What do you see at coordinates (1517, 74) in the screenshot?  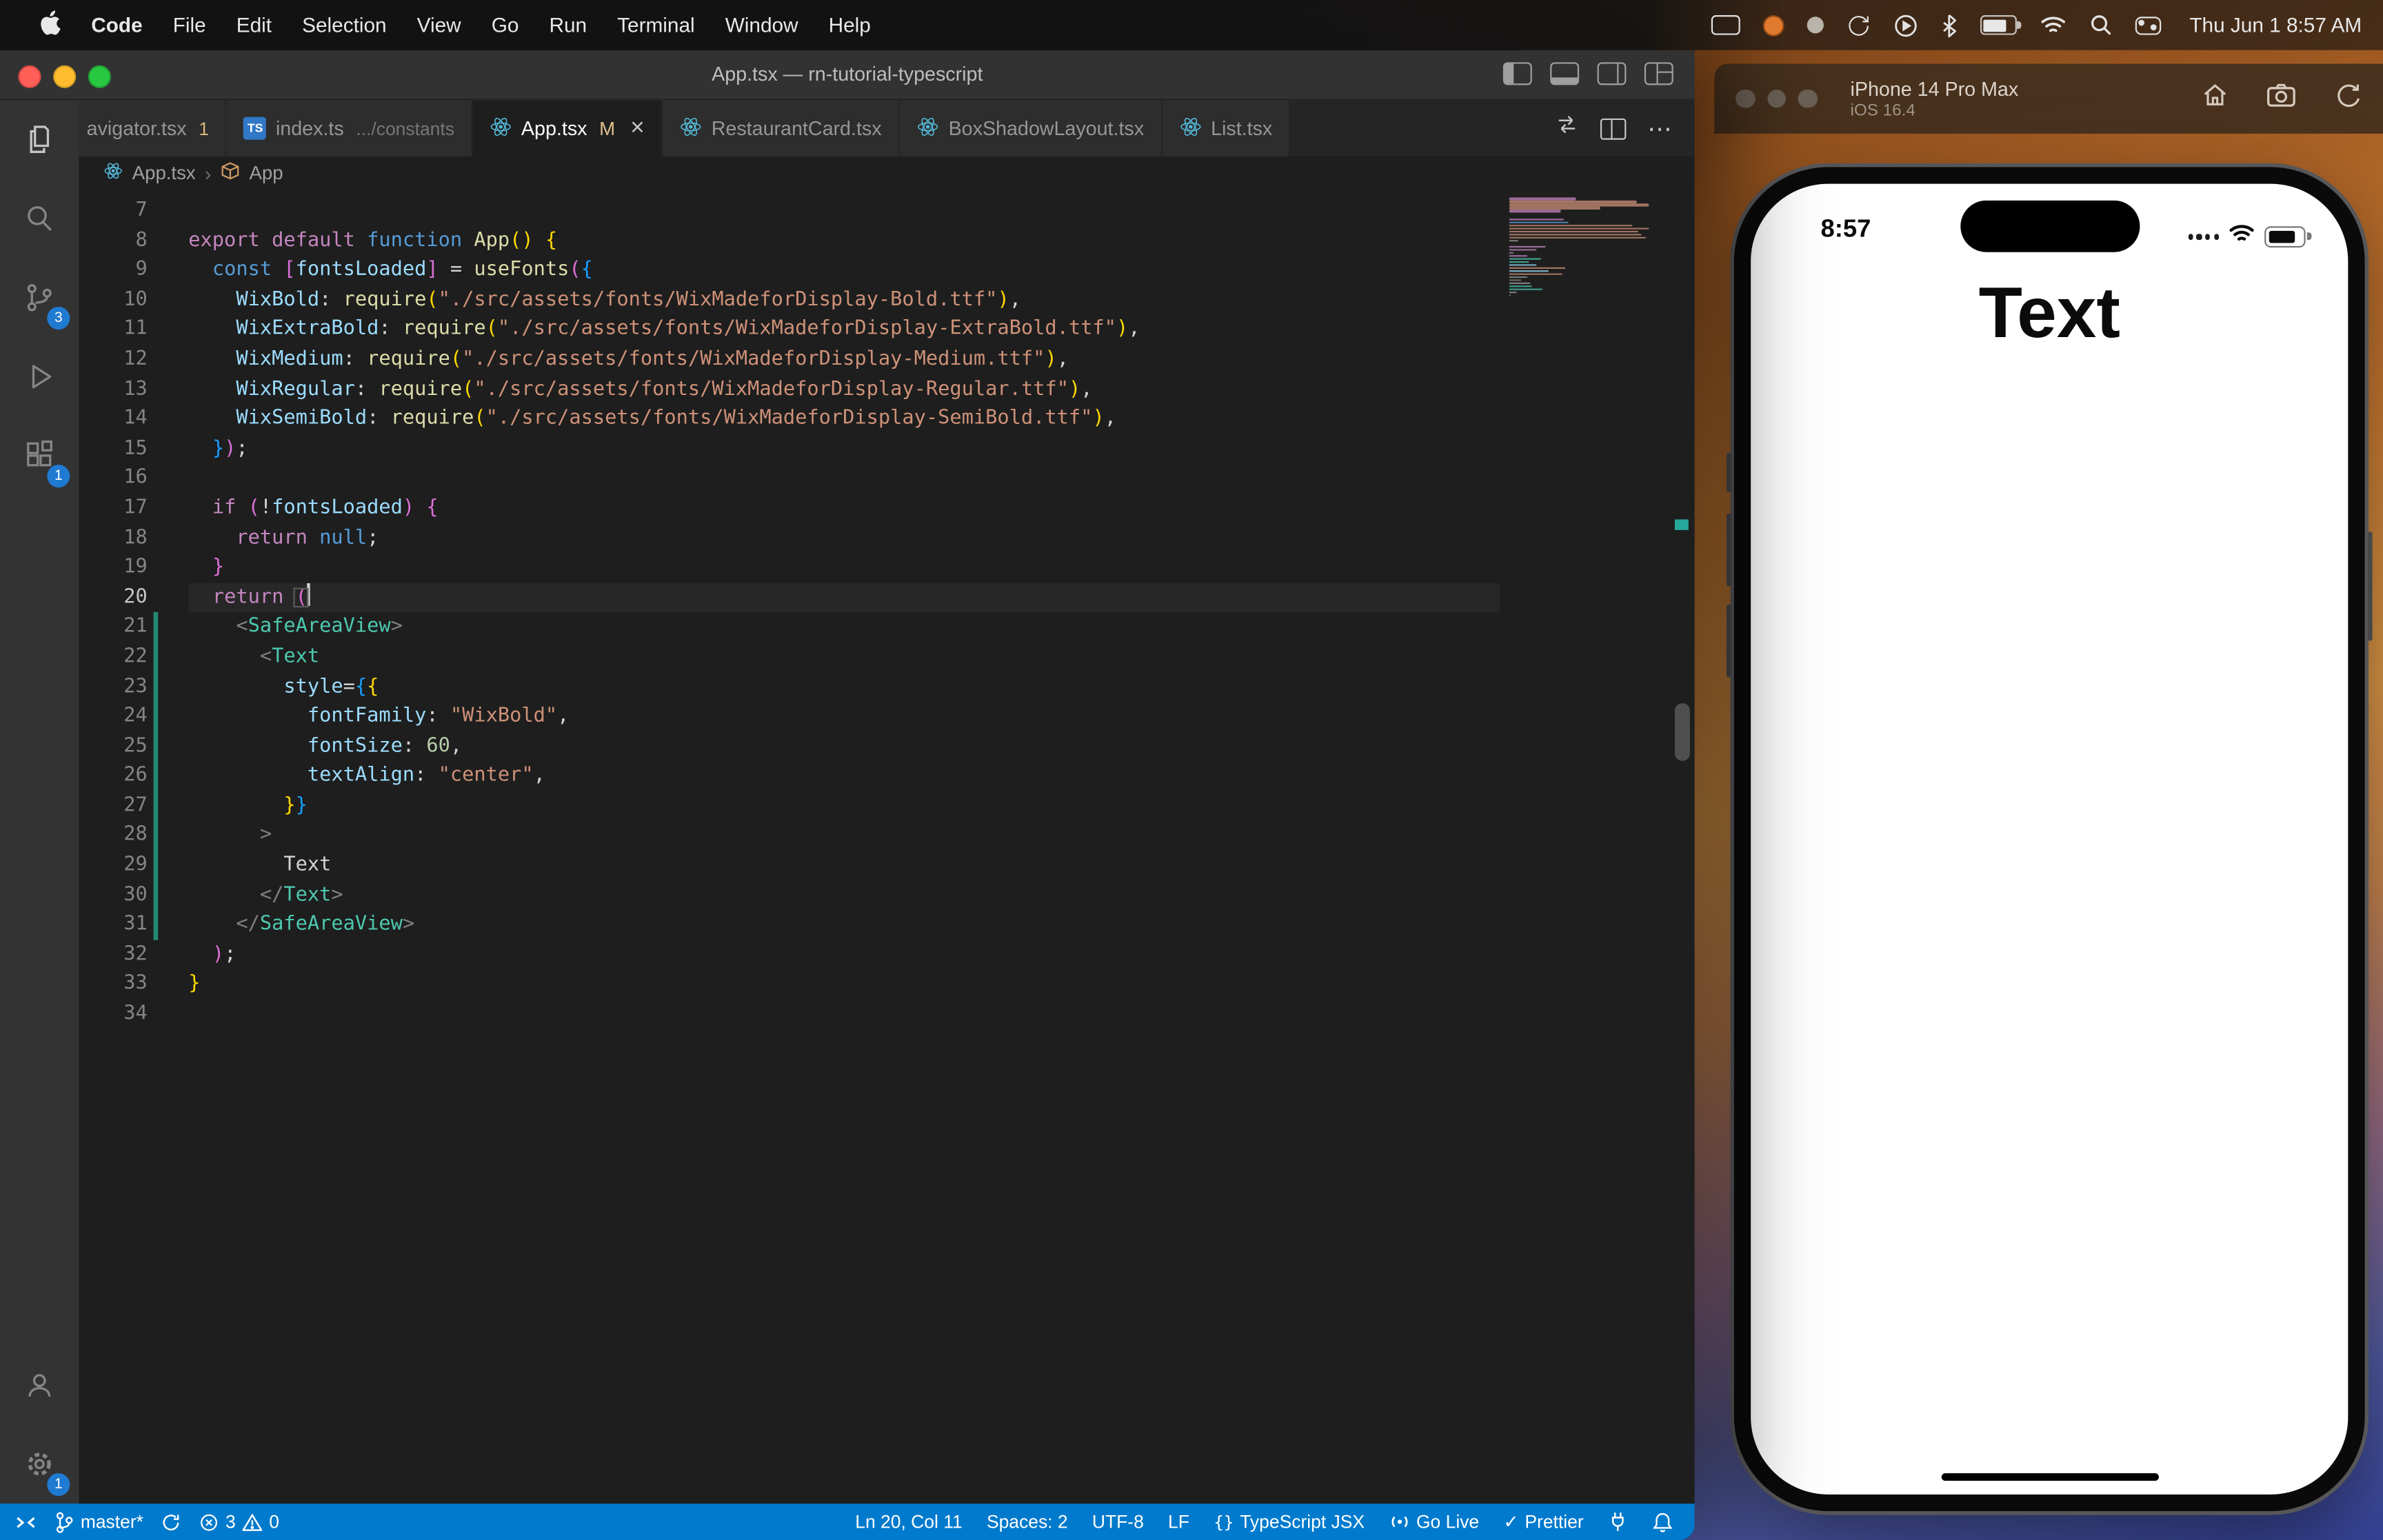 I see `toggle-sidebar-icon` at bounding box center [1517, 74].